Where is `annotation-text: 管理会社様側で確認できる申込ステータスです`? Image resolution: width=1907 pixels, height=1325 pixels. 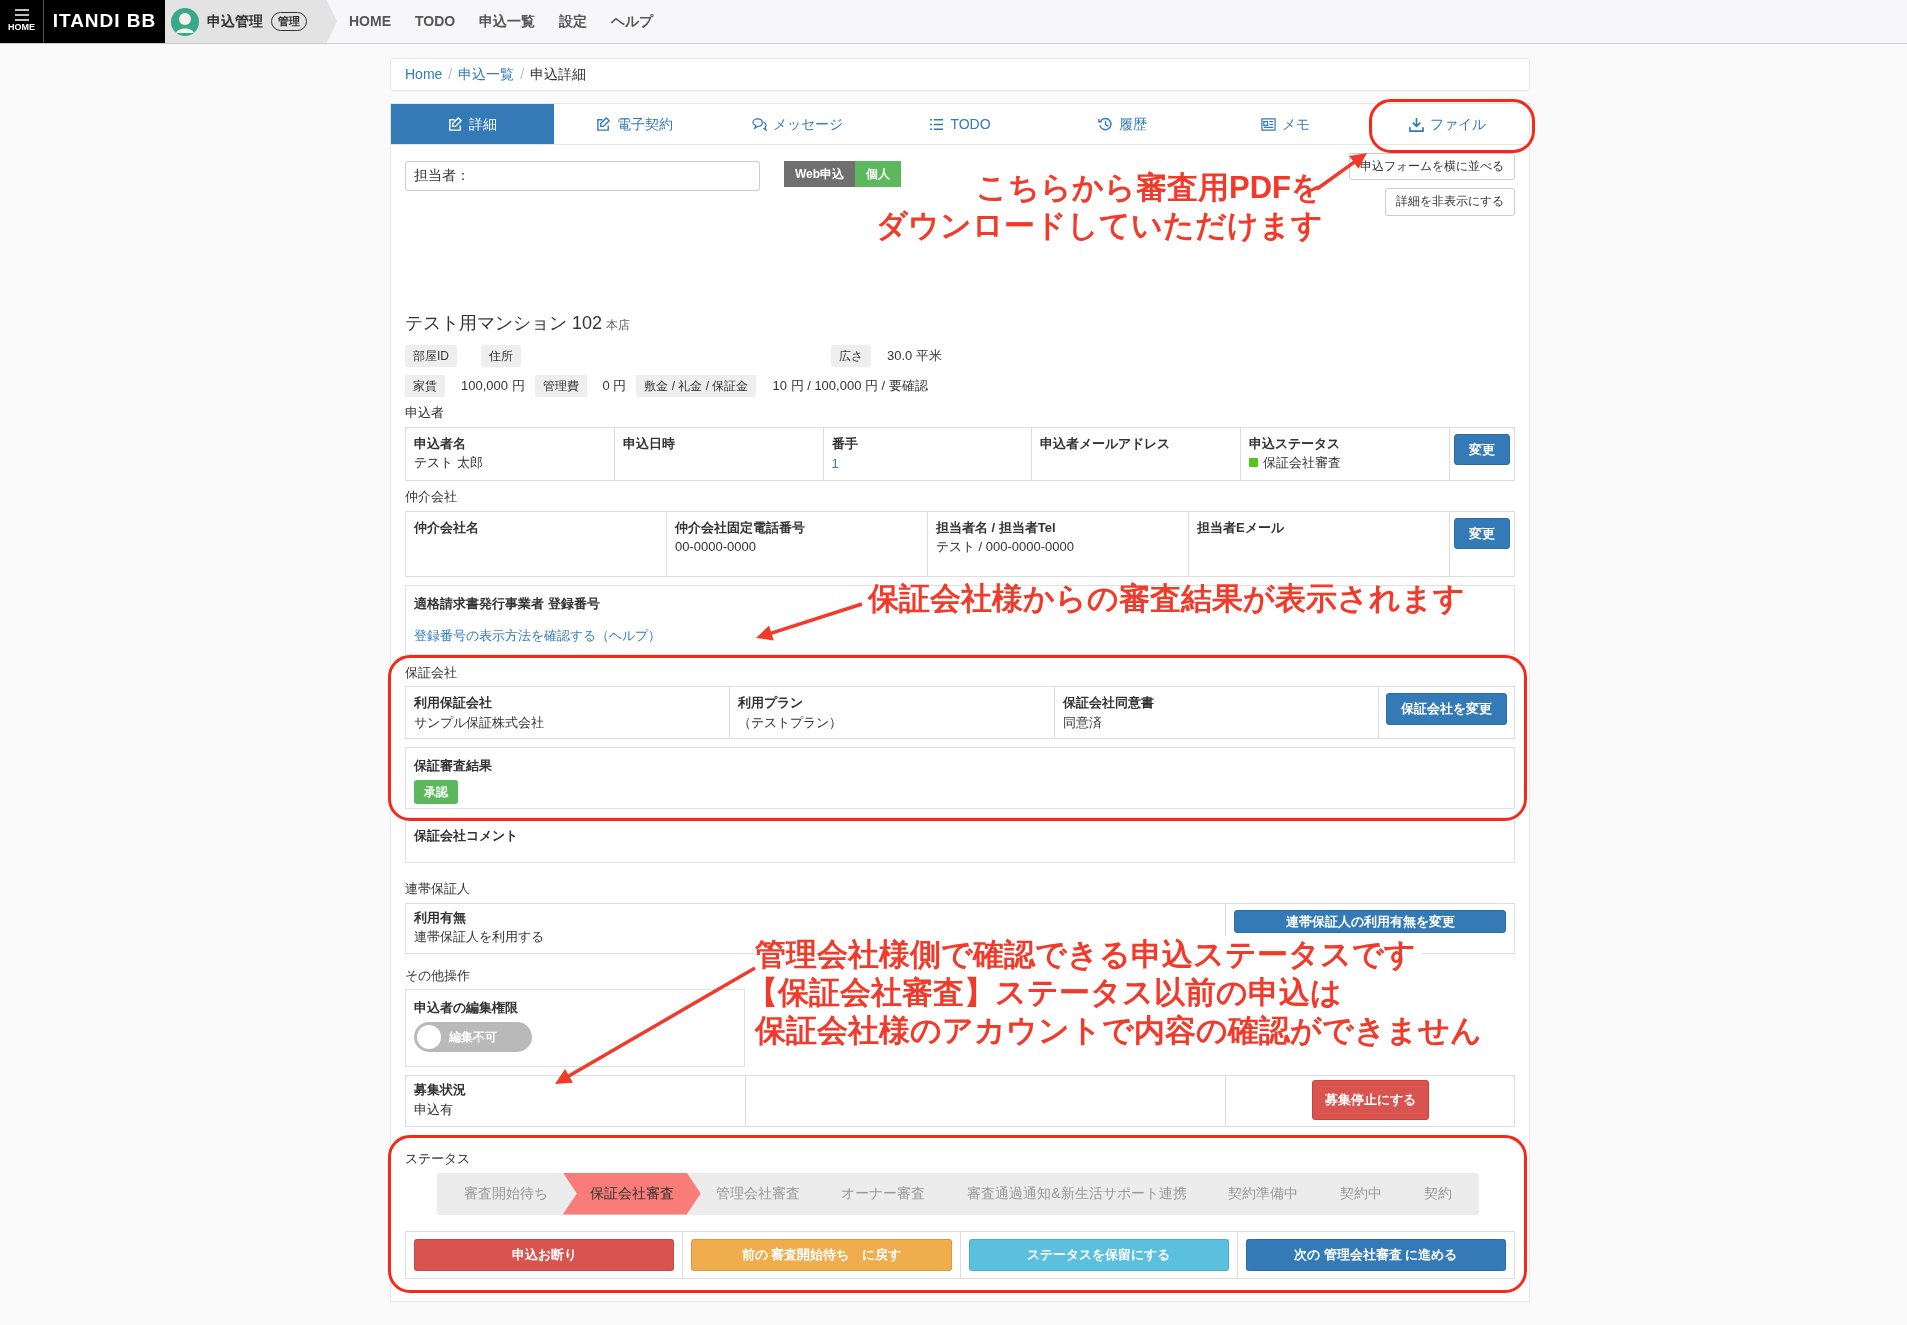 annotation-text: 管理会社様側で確認できる申込ステータスです is located at coordinates (1088, 954).